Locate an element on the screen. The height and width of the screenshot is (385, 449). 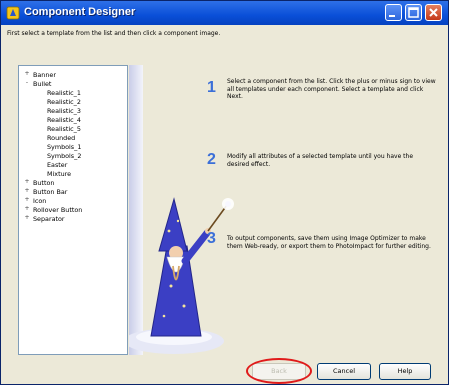
window-title: Component Designer is located at coordinates (80, 12).